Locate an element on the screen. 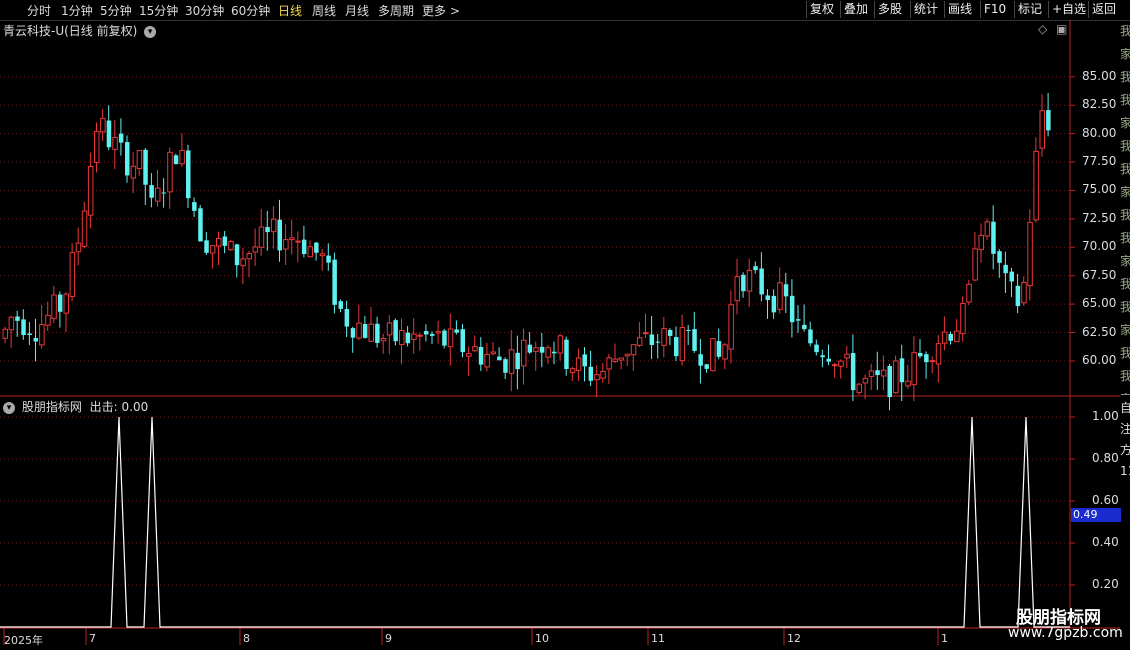 The image size is (1130, 650). period-tab-1: 1分钟 is located at coordinates (77, 10).